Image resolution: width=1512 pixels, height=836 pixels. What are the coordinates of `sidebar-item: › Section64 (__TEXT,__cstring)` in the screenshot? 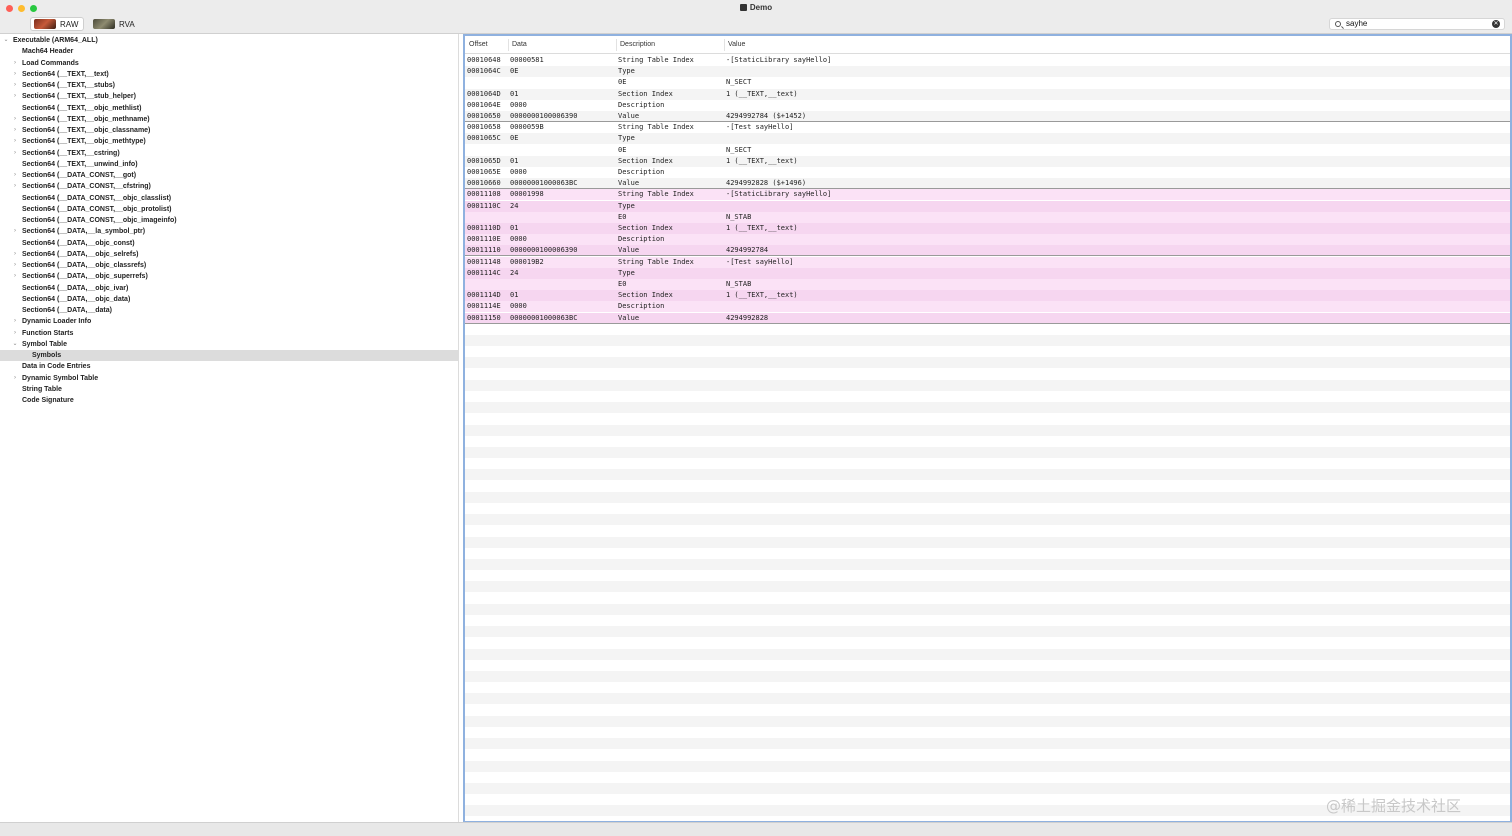 It's located at (229, 153).